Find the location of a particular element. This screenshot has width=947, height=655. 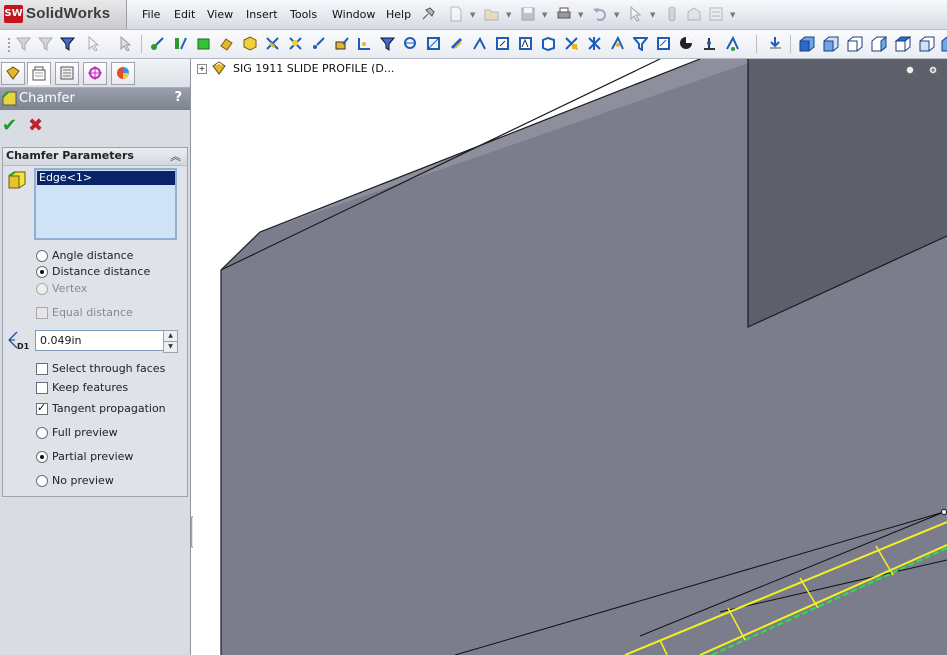

save-icon is located at coordinates (528, 14).